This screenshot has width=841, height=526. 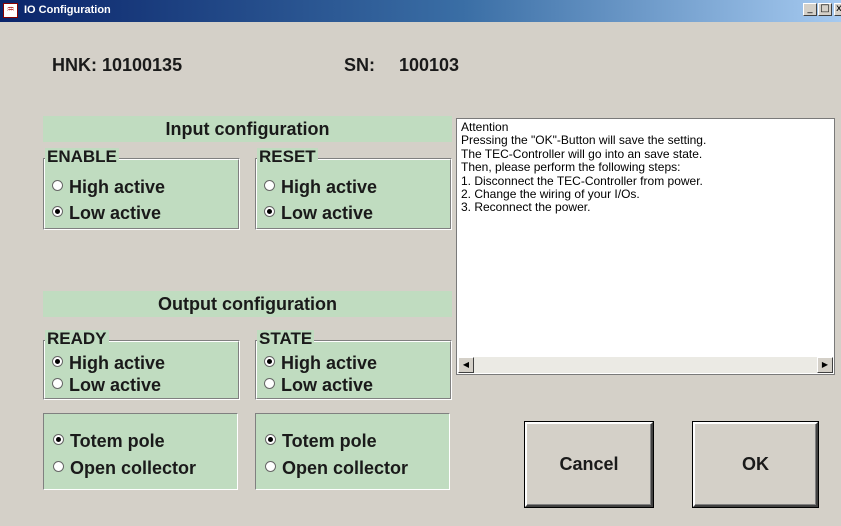 I want to click on reset-low-active-radio: Low active, so click(x=318, y=213).